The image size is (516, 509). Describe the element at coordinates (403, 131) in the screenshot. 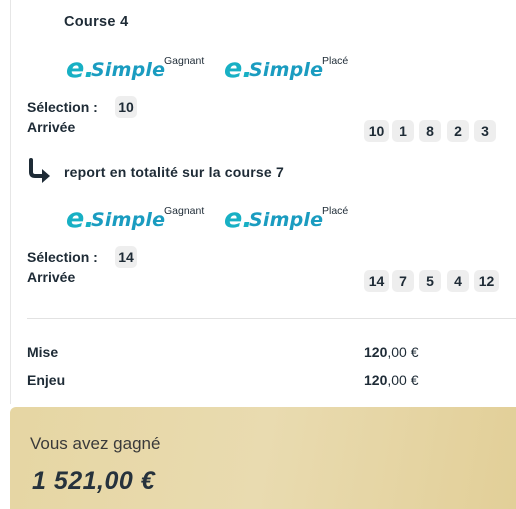

I see `arrival-chip: 1` at that location.